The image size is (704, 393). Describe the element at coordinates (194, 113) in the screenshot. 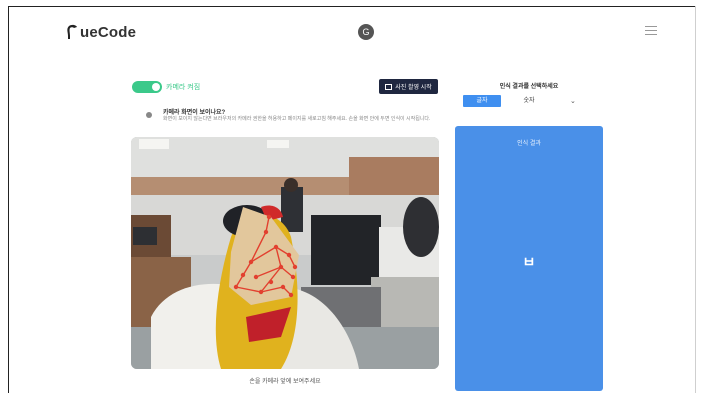

I see `info-title: 카메라 화면이 보이나요?` at that location.